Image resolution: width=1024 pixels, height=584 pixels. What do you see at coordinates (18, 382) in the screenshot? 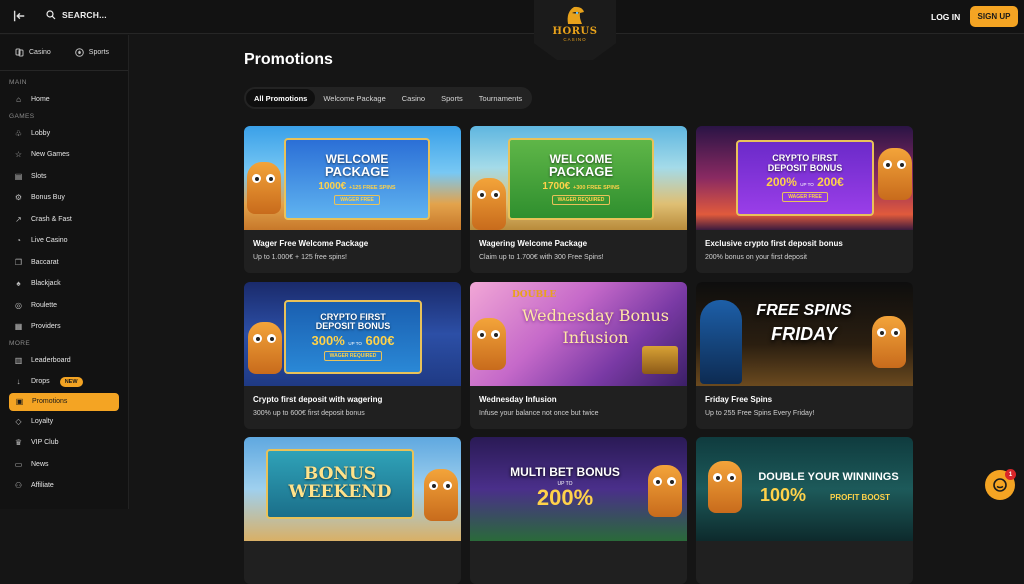
I see `drops-icon: ↓` at bounding box center [18, 382].